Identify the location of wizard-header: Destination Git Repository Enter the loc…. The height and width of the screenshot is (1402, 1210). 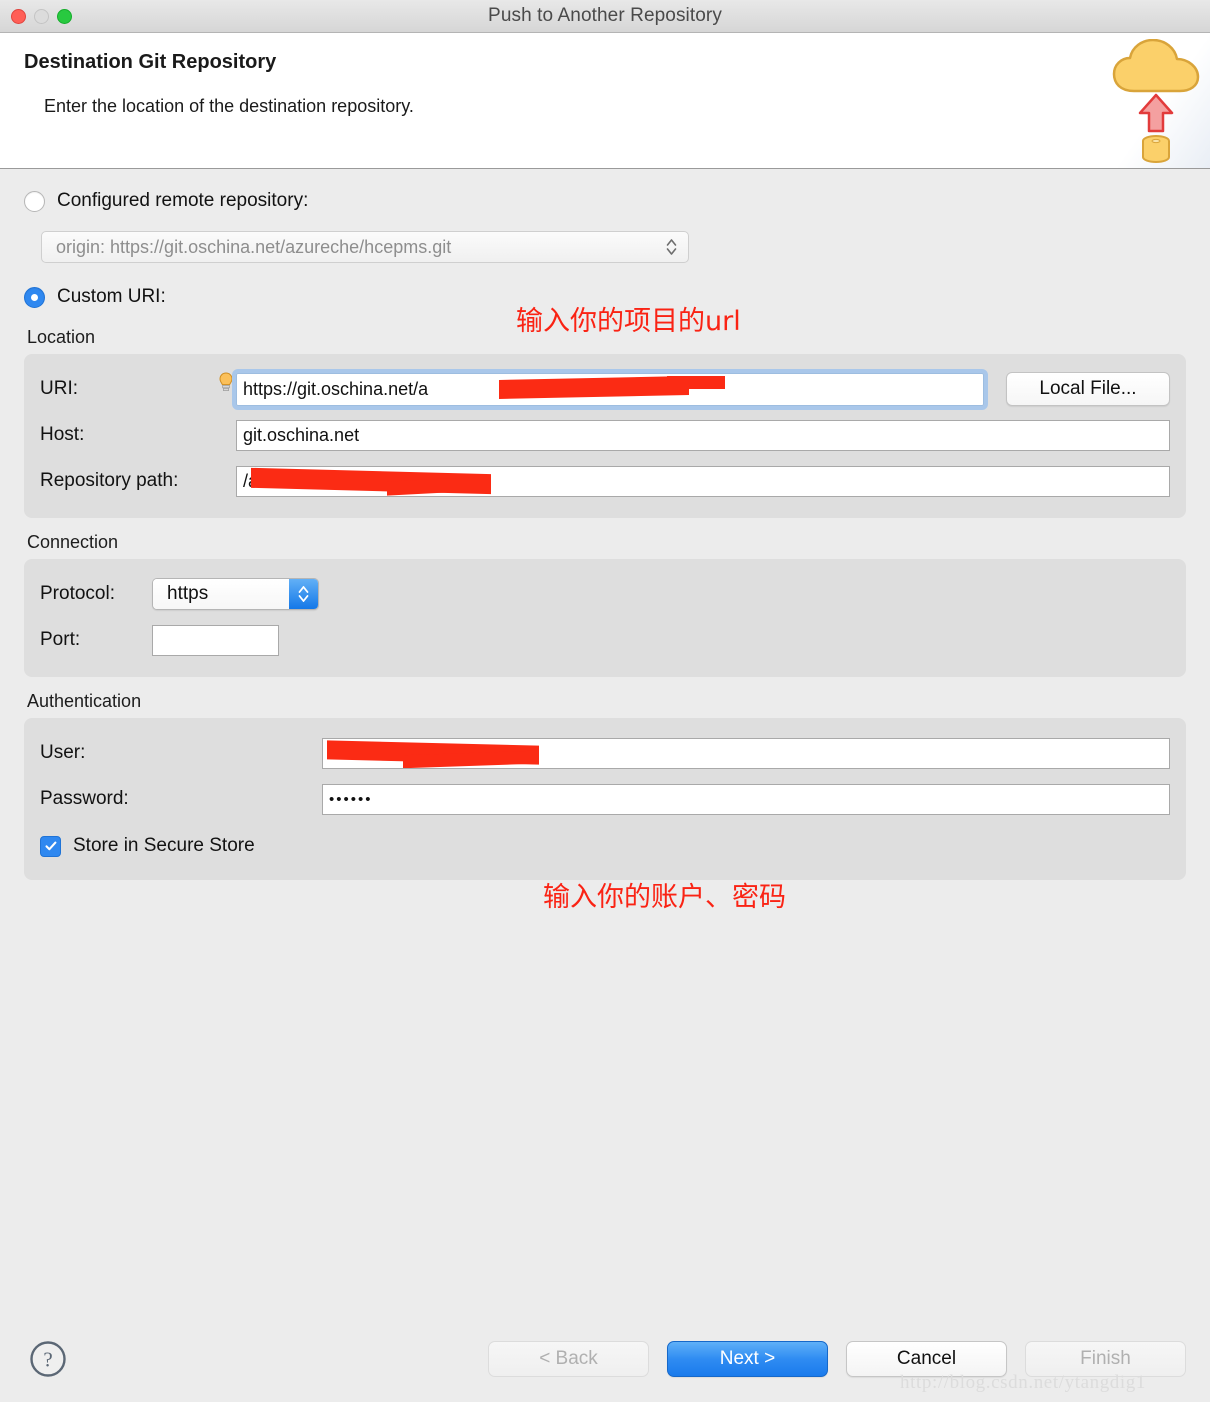
(605, 101).